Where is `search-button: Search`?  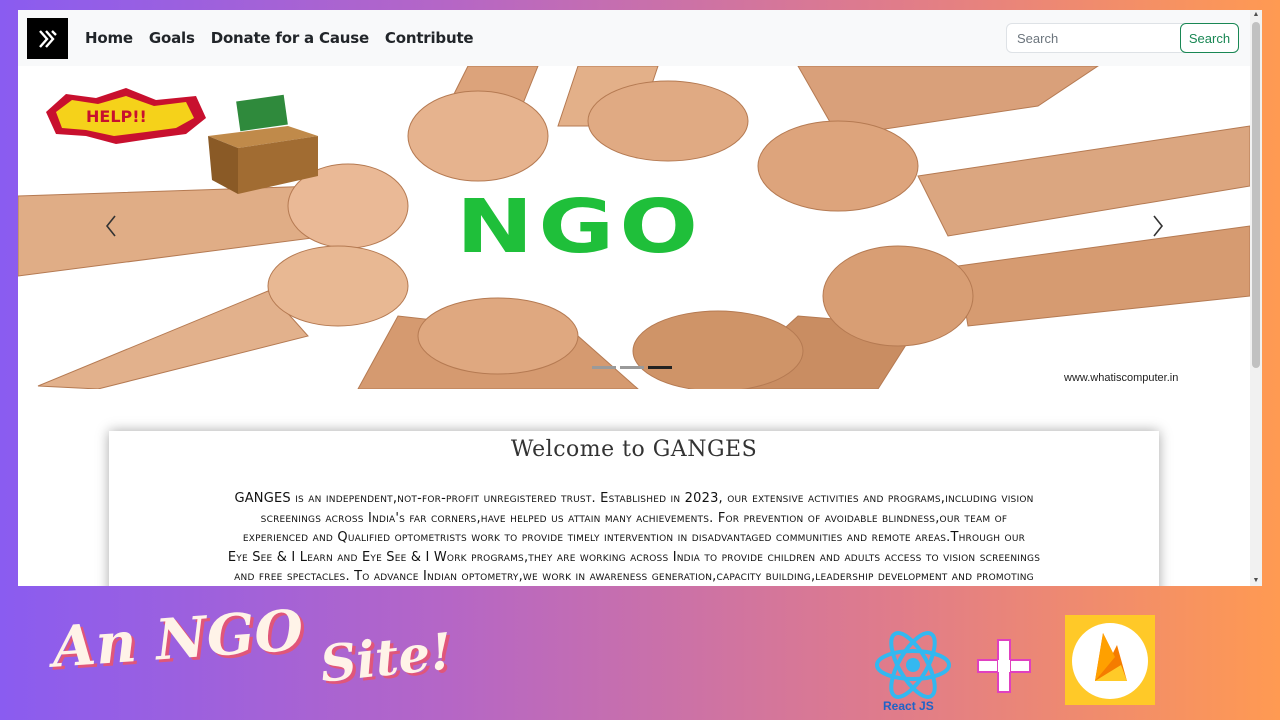
search-button: Search is located at coordinates (1209, 38).